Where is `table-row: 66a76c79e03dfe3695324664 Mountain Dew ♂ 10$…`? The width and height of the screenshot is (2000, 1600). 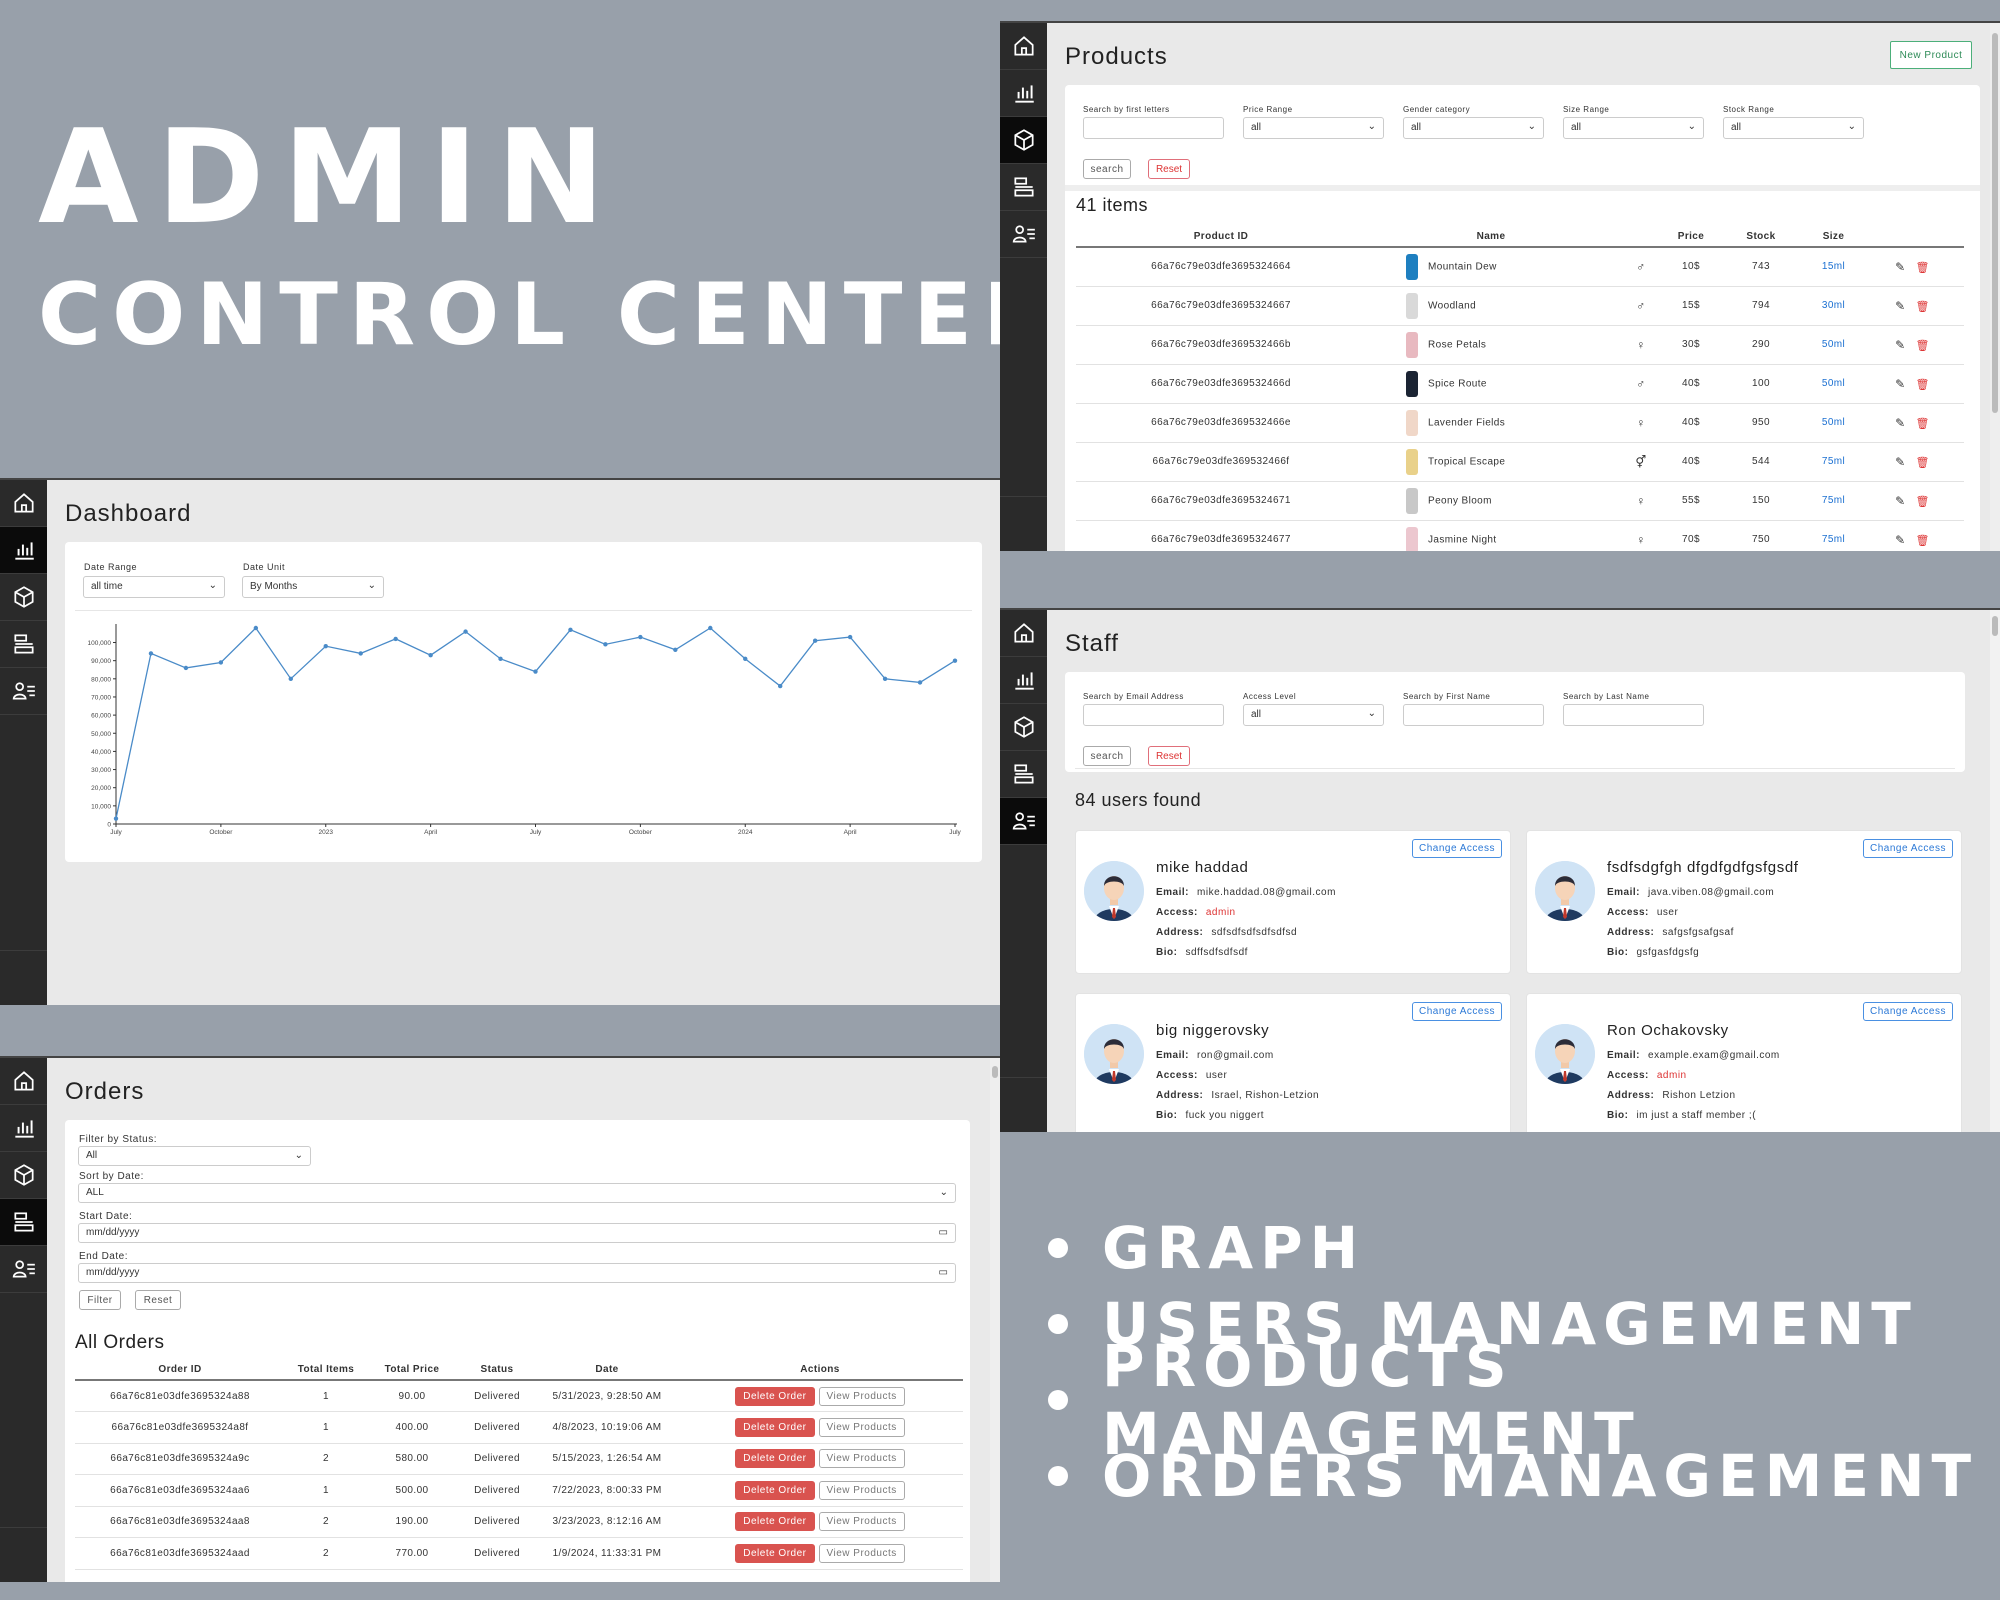 table-row: 66a76c79e03dfe3695324664 Mountain Dew ♂ 10$… is located at coordinates (1520, 267).